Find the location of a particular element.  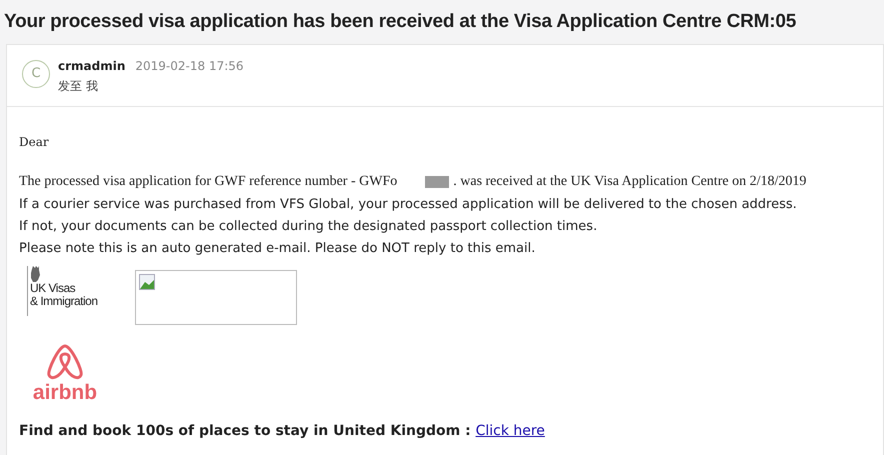

logo-text: & Immigration is located at coordinates (64, 301).